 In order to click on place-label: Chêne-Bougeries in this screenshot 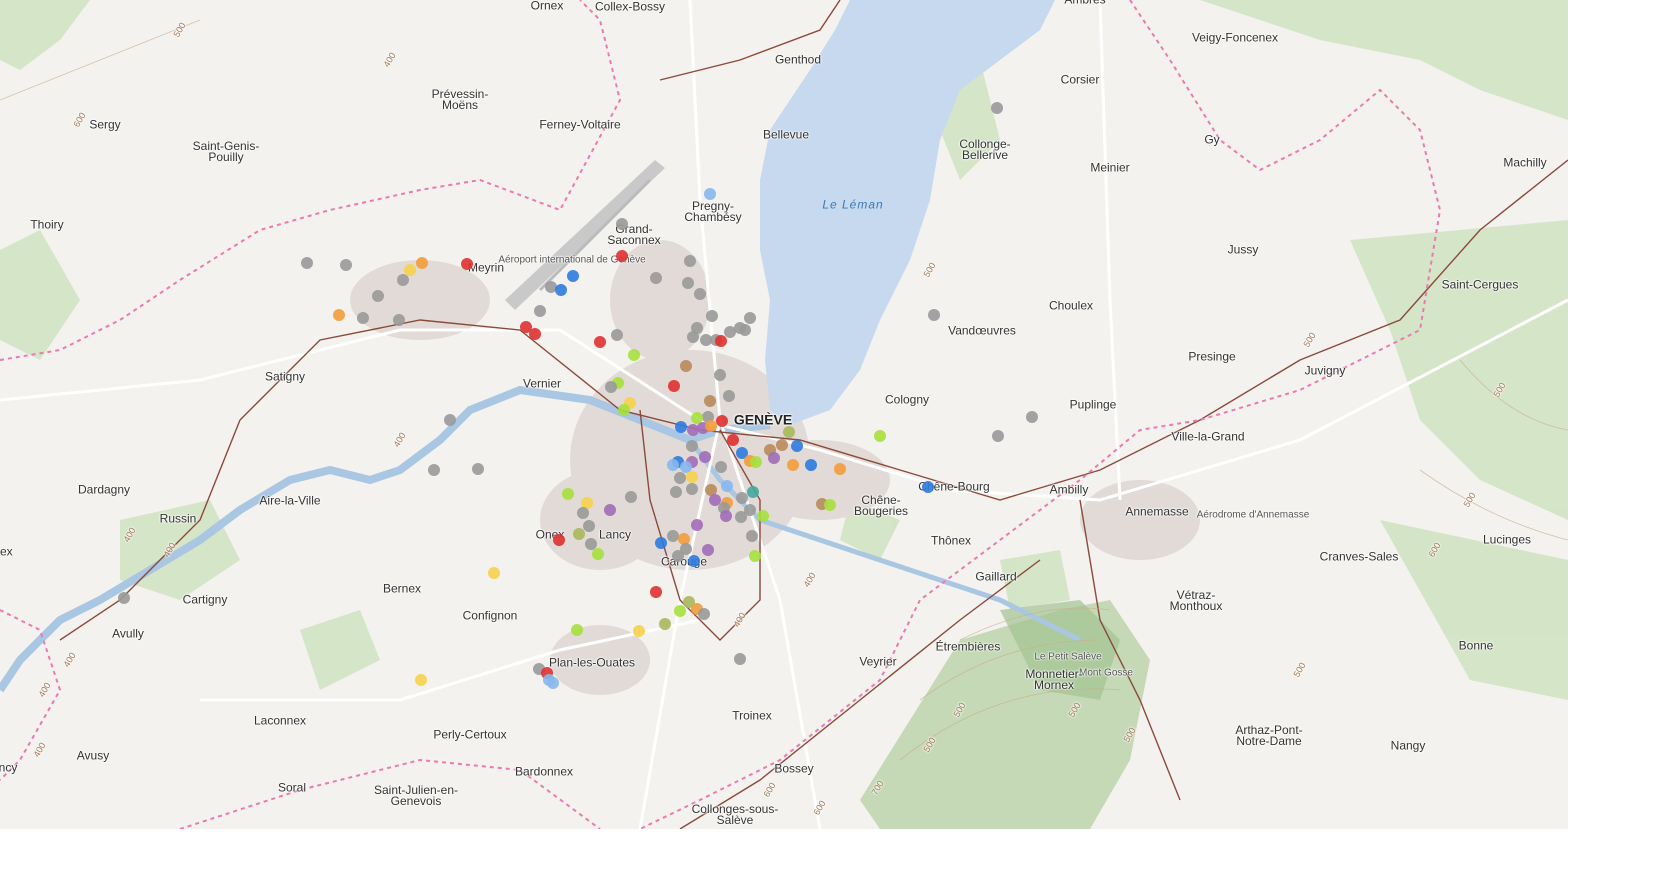, I will do `click(881, 505)`.